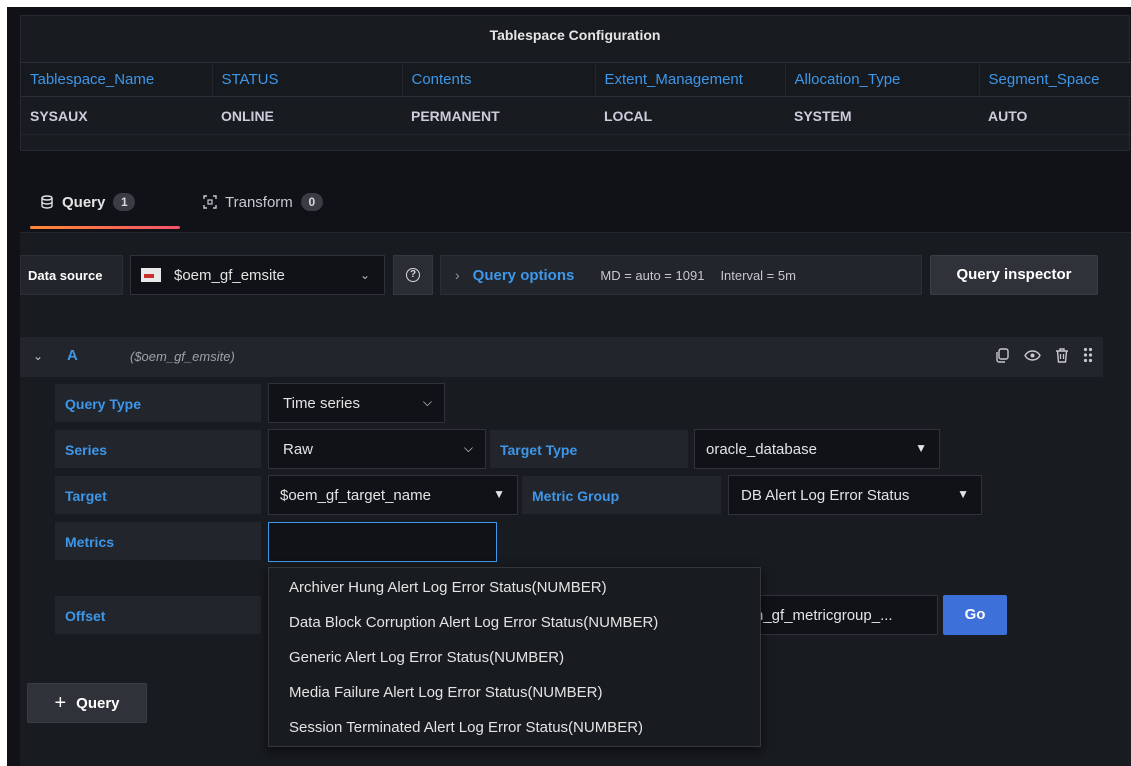  What do you see at coordinates (311, 202) in the screenshot?
I see `tab-transform-count: 0` at bounding box center [311, 202].